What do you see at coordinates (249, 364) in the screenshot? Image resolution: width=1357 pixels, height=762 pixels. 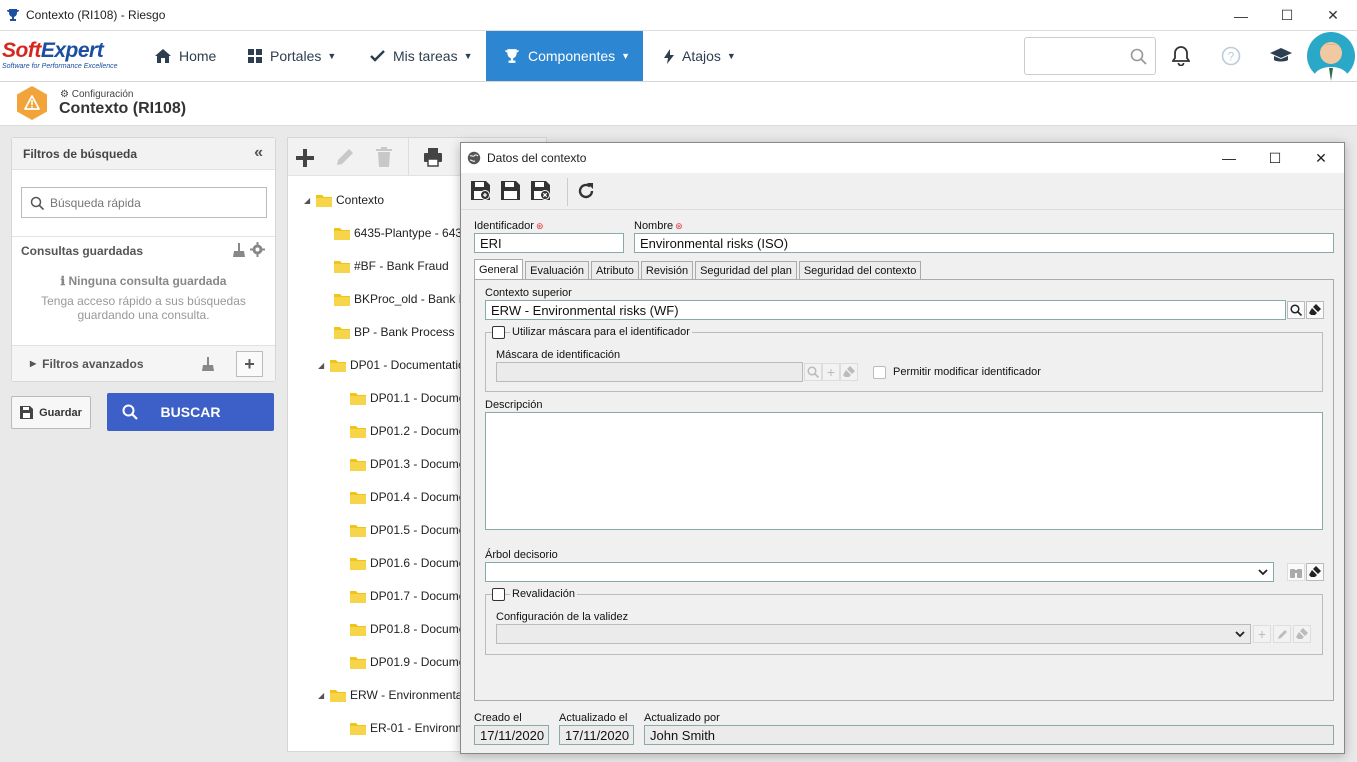 I see `add-filter-button: +` at bounding box center [249, 364].